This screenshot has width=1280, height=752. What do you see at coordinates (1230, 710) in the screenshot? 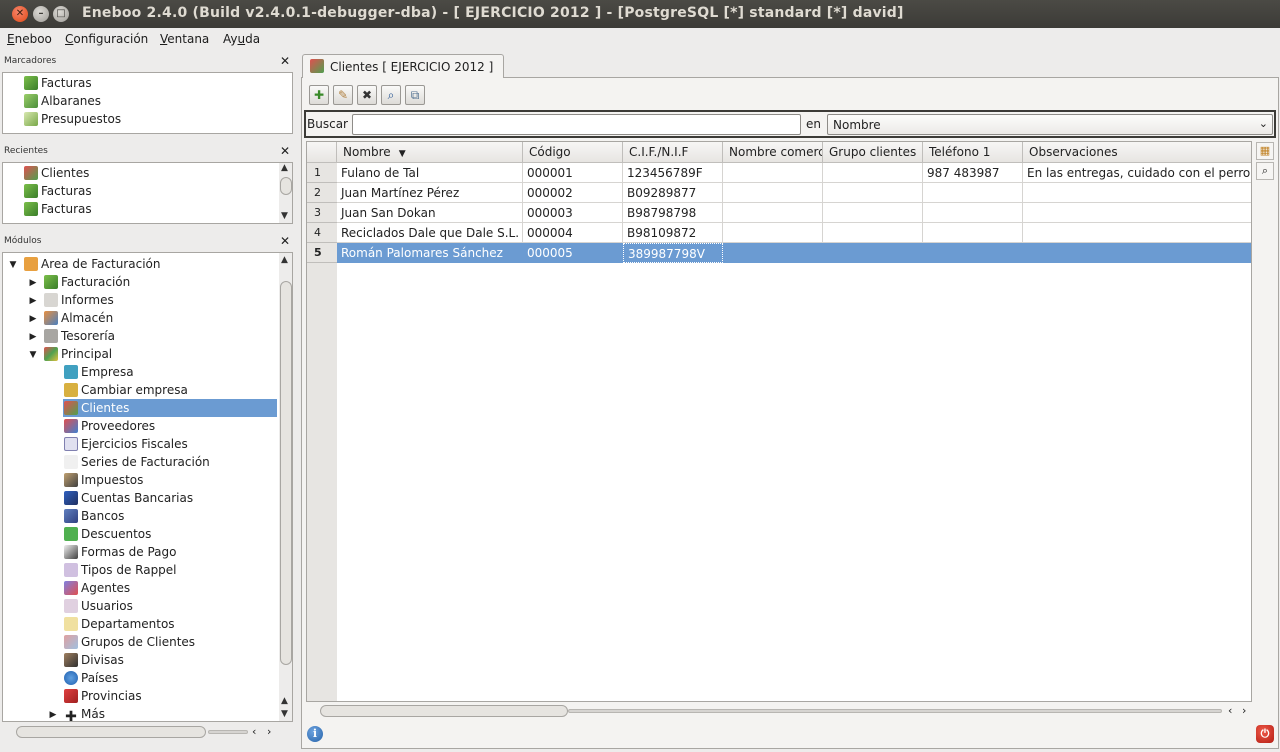
I see `scroll-left-icon: ‹` at bounding box center [1230, 710].